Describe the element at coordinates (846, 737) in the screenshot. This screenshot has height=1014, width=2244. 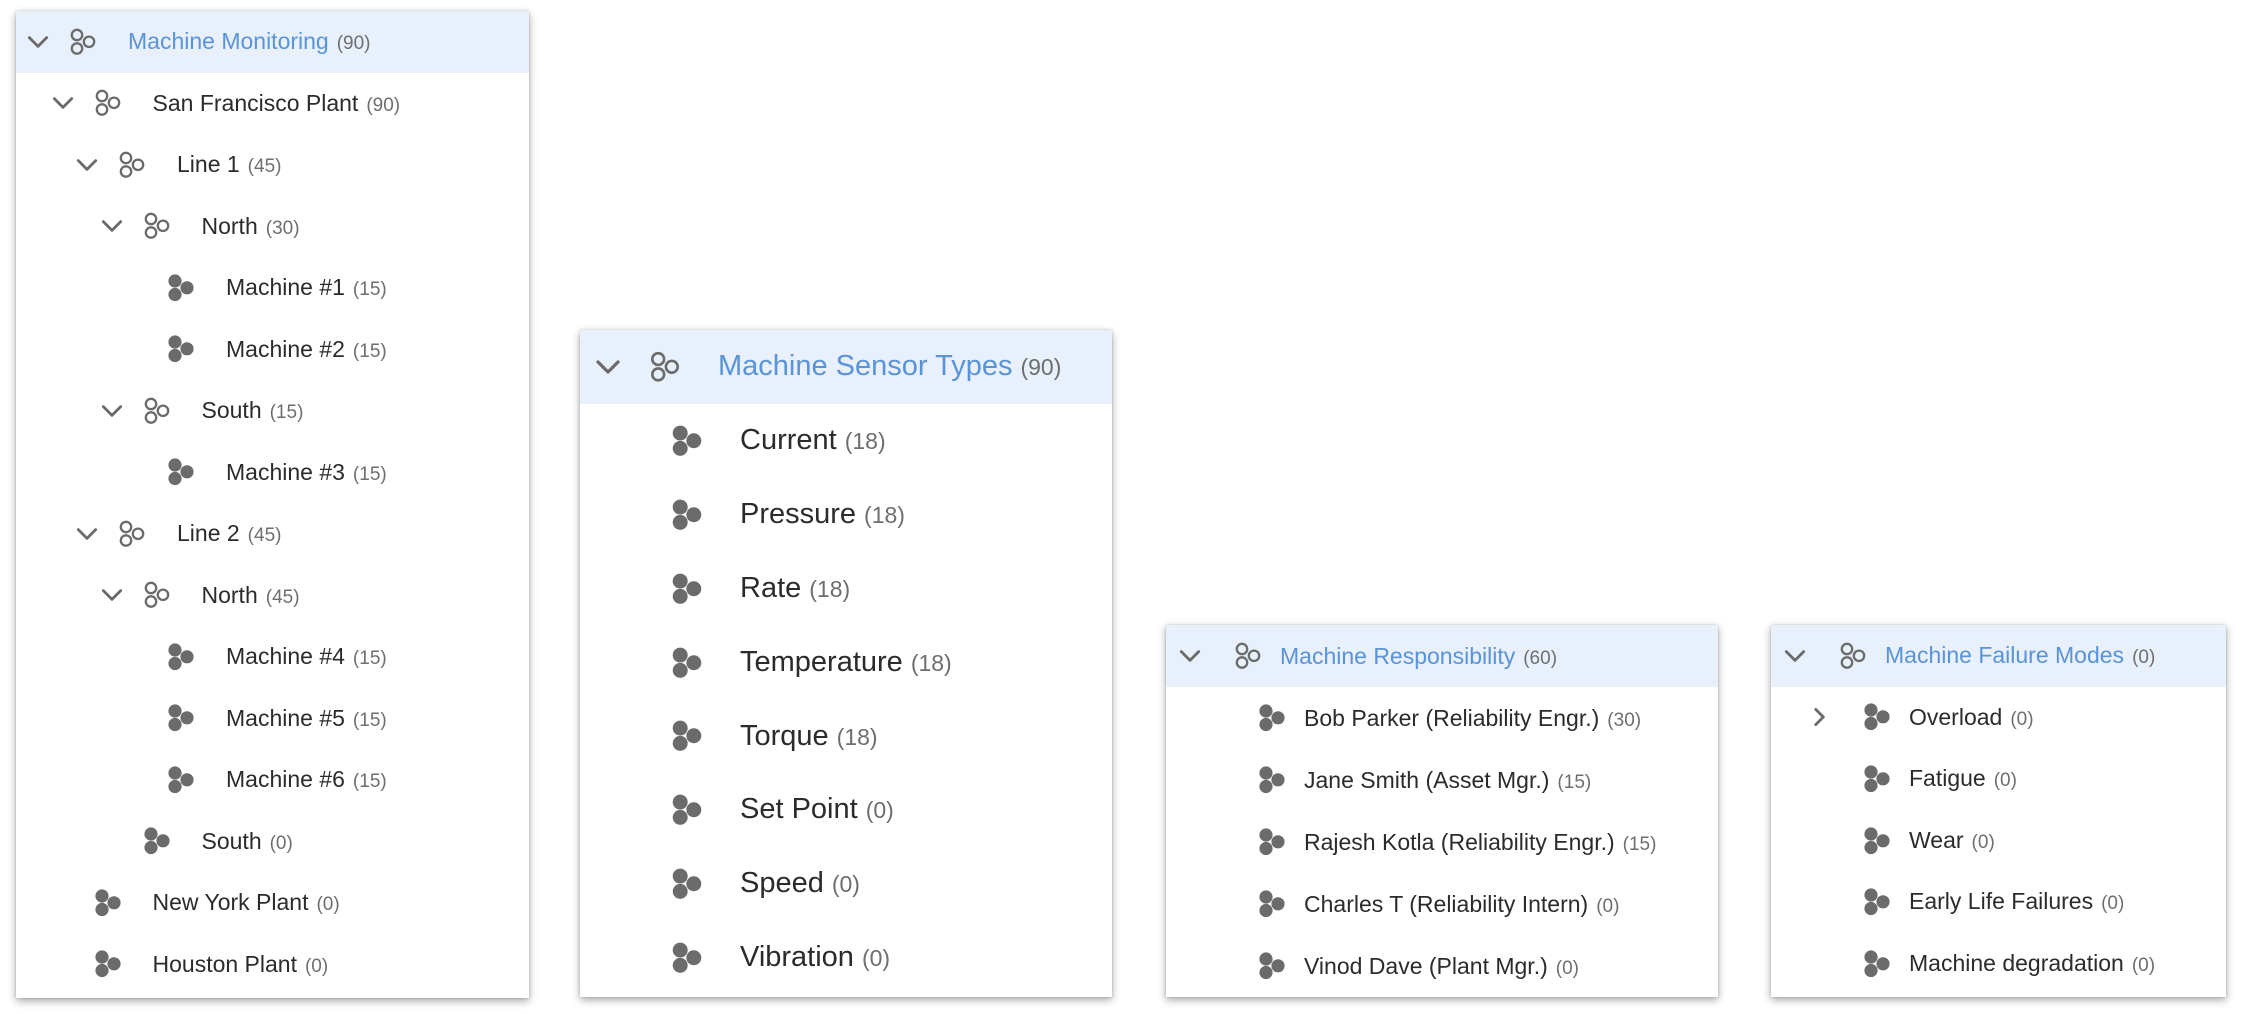
I see `tree-node-torque: Torque (18)` at that location.